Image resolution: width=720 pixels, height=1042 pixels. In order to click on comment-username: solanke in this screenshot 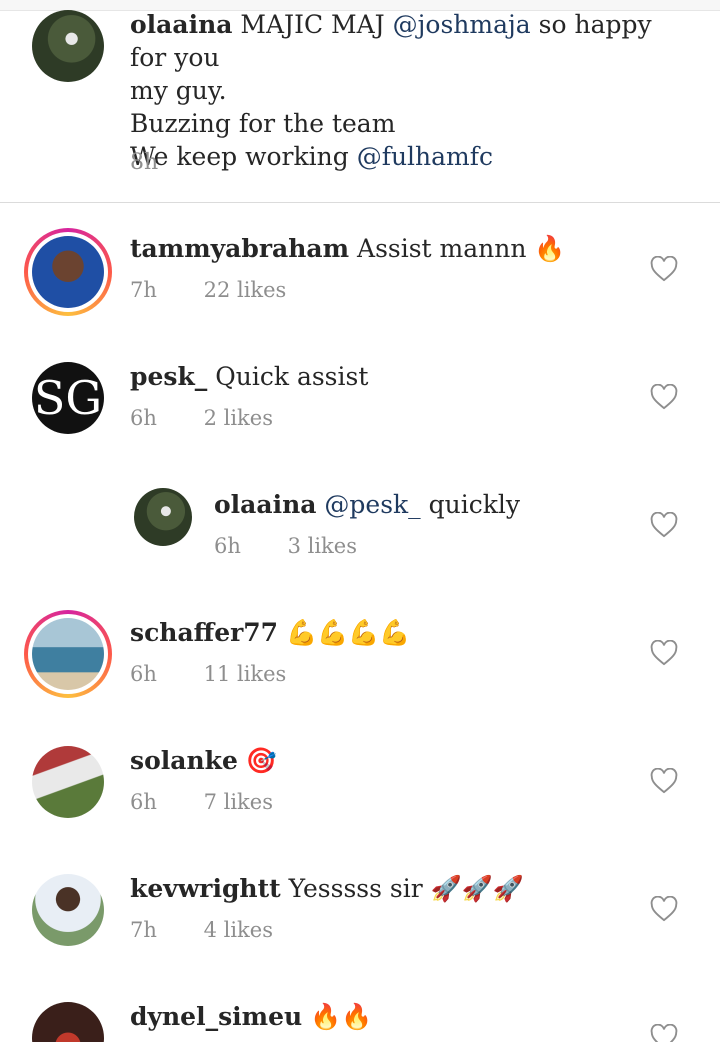, I will do `click(184, 760)`.